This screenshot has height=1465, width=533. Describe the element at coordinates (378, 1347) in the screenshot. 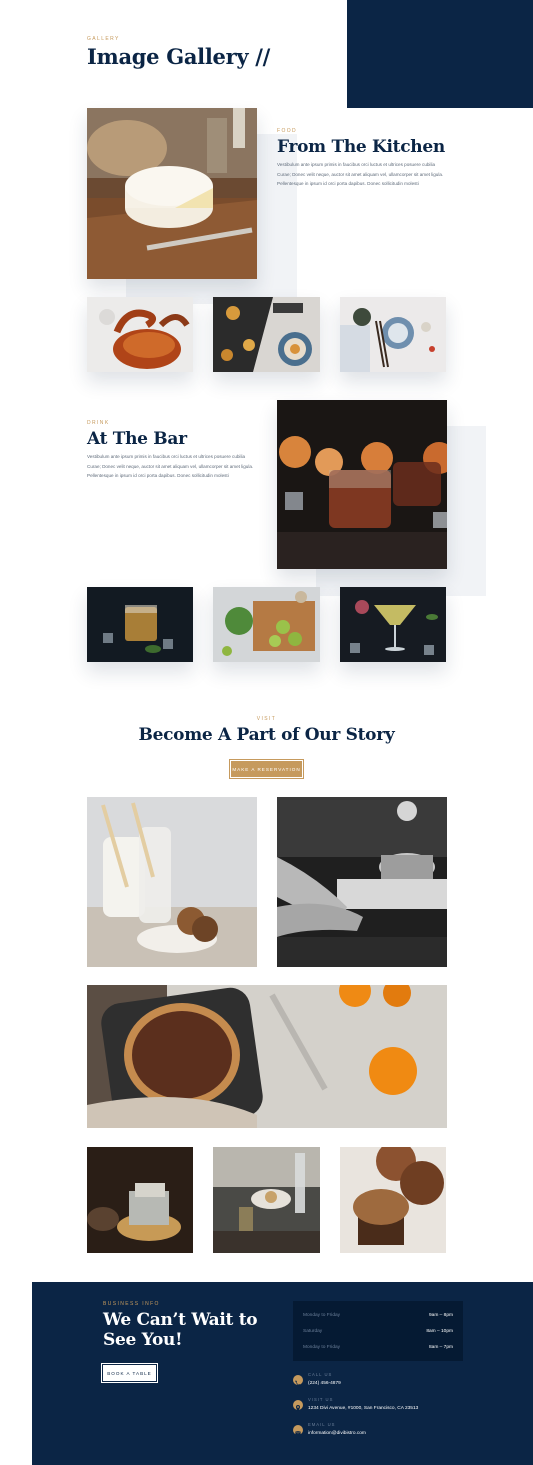

I see `hours-row: Monday to Friday 8am – 7pm` at that location.